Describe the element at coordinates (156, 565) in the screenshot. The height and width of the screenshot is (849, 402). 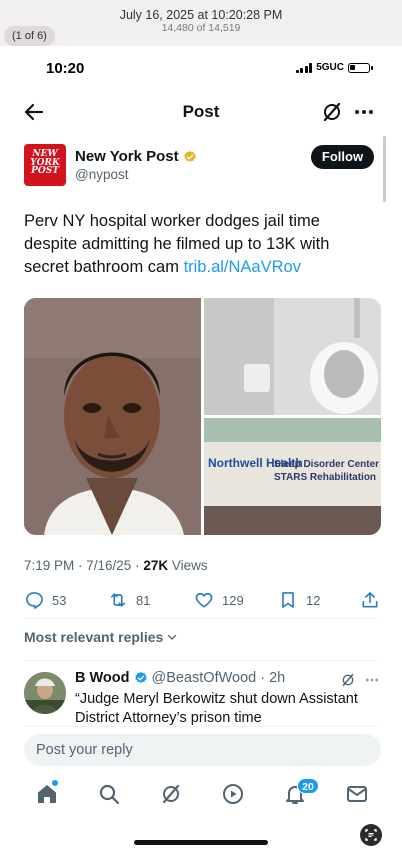
I see `views-count: 27K` at that location.